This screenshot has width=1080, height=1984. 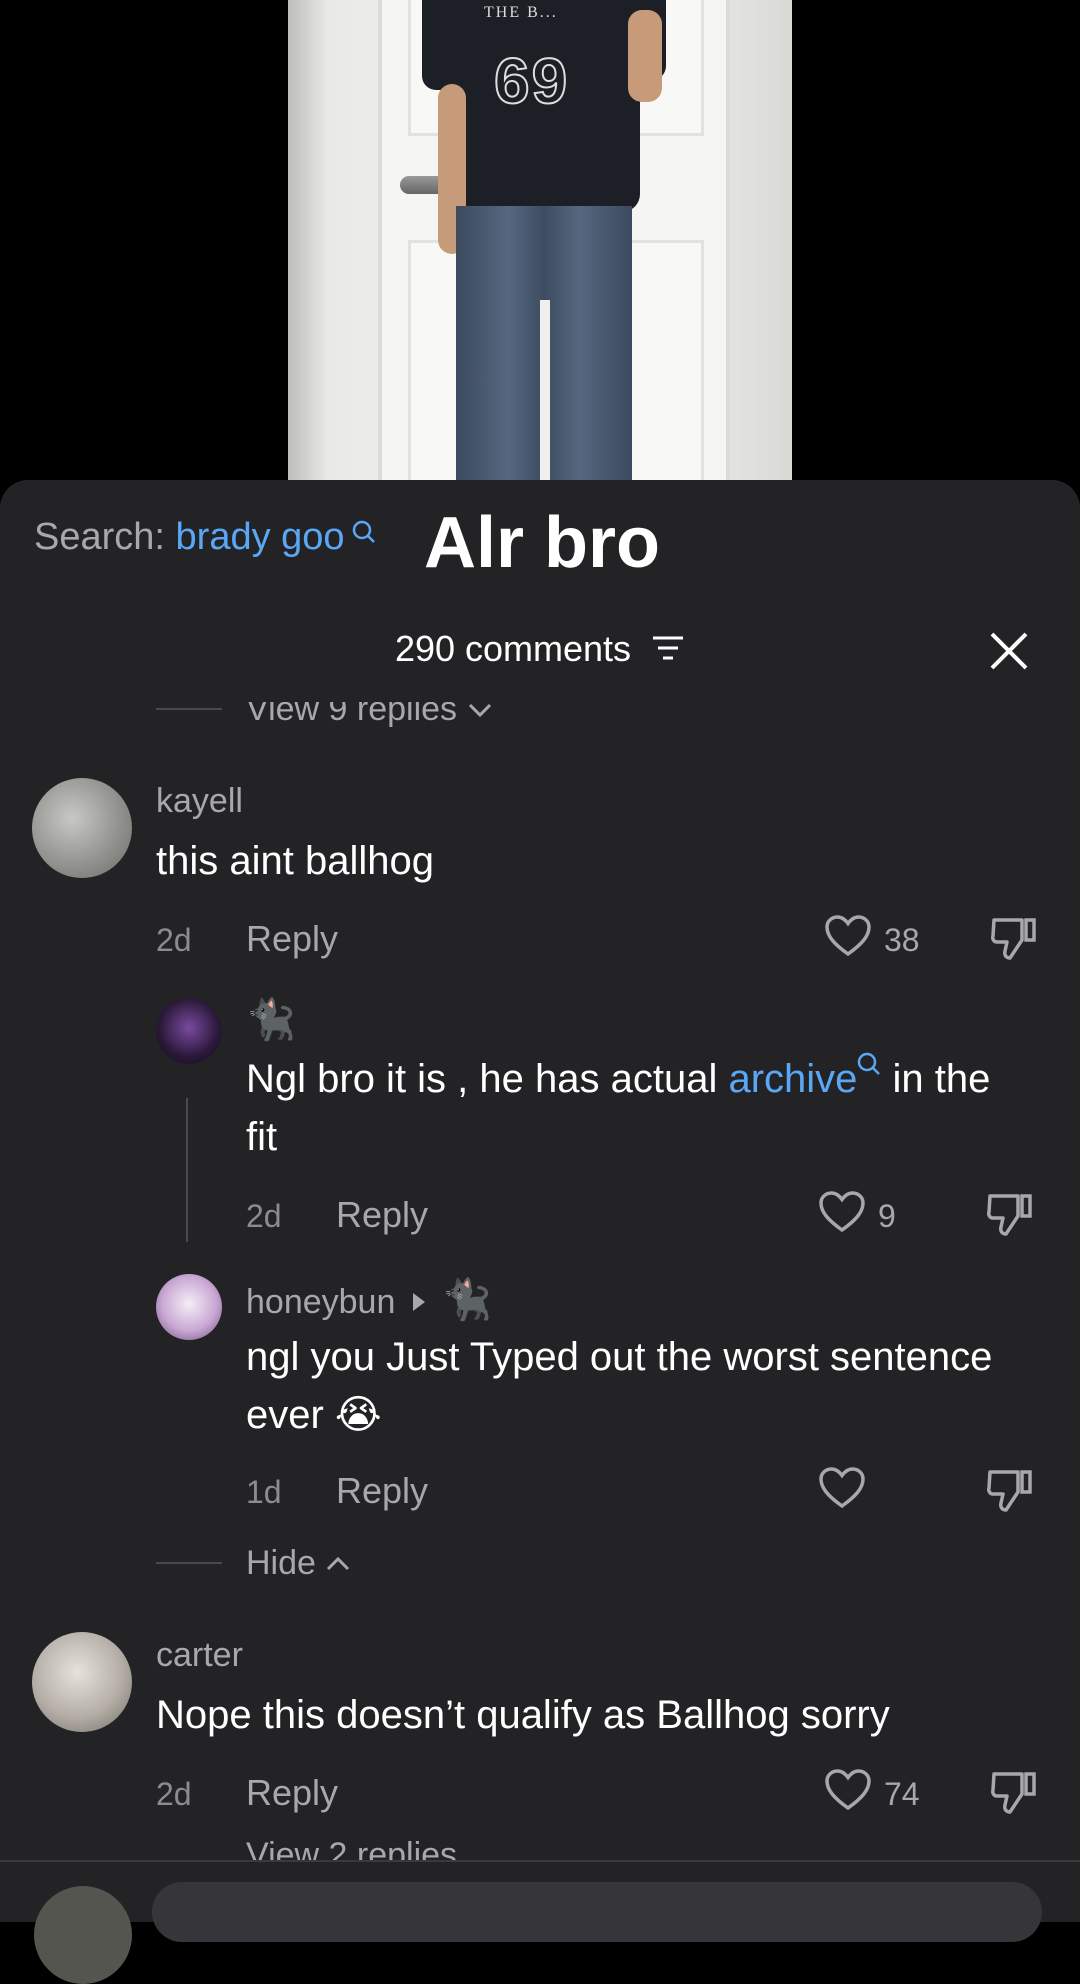 I want to click on comments-header: 290 comments, so click(x=540, y=650).